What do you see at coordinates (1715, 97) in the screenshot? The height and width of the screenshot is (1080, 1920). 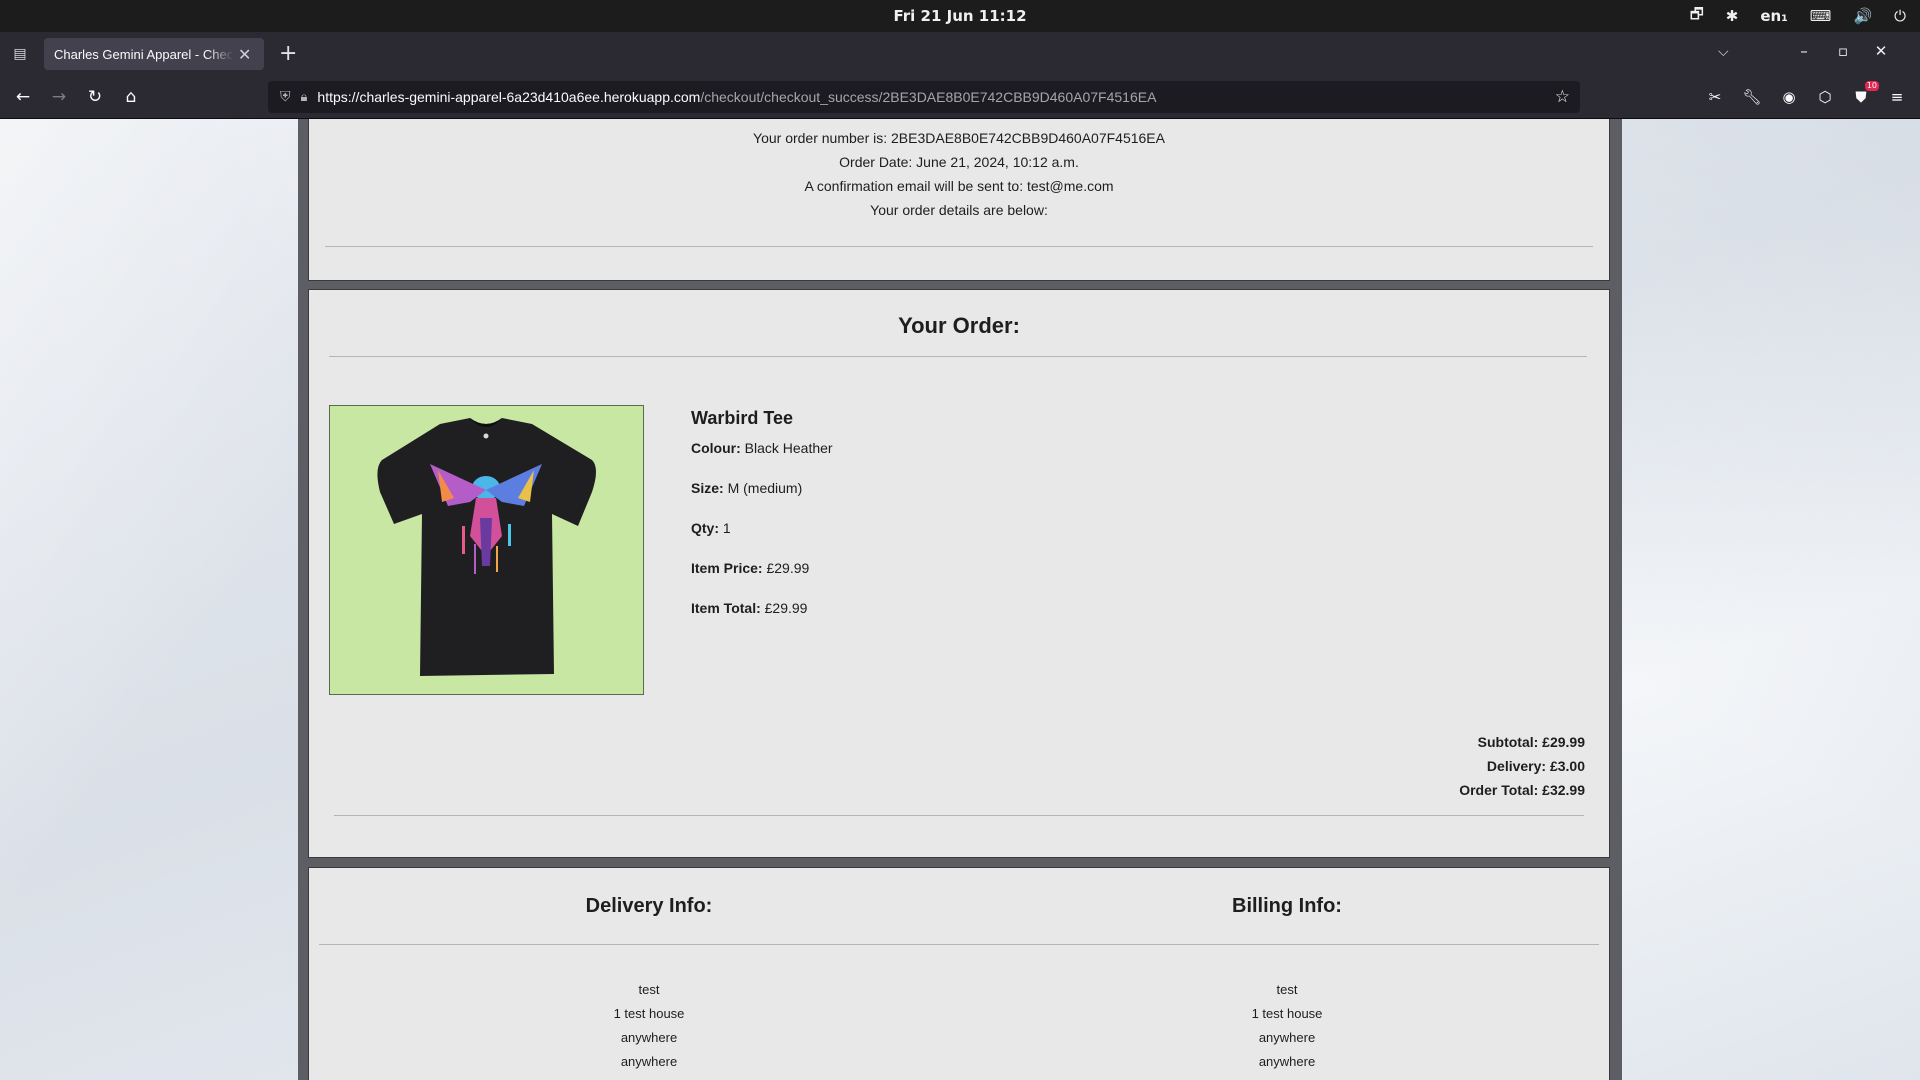 I see `screenshot-icon: ✂` at bounding box center [1715, 97].